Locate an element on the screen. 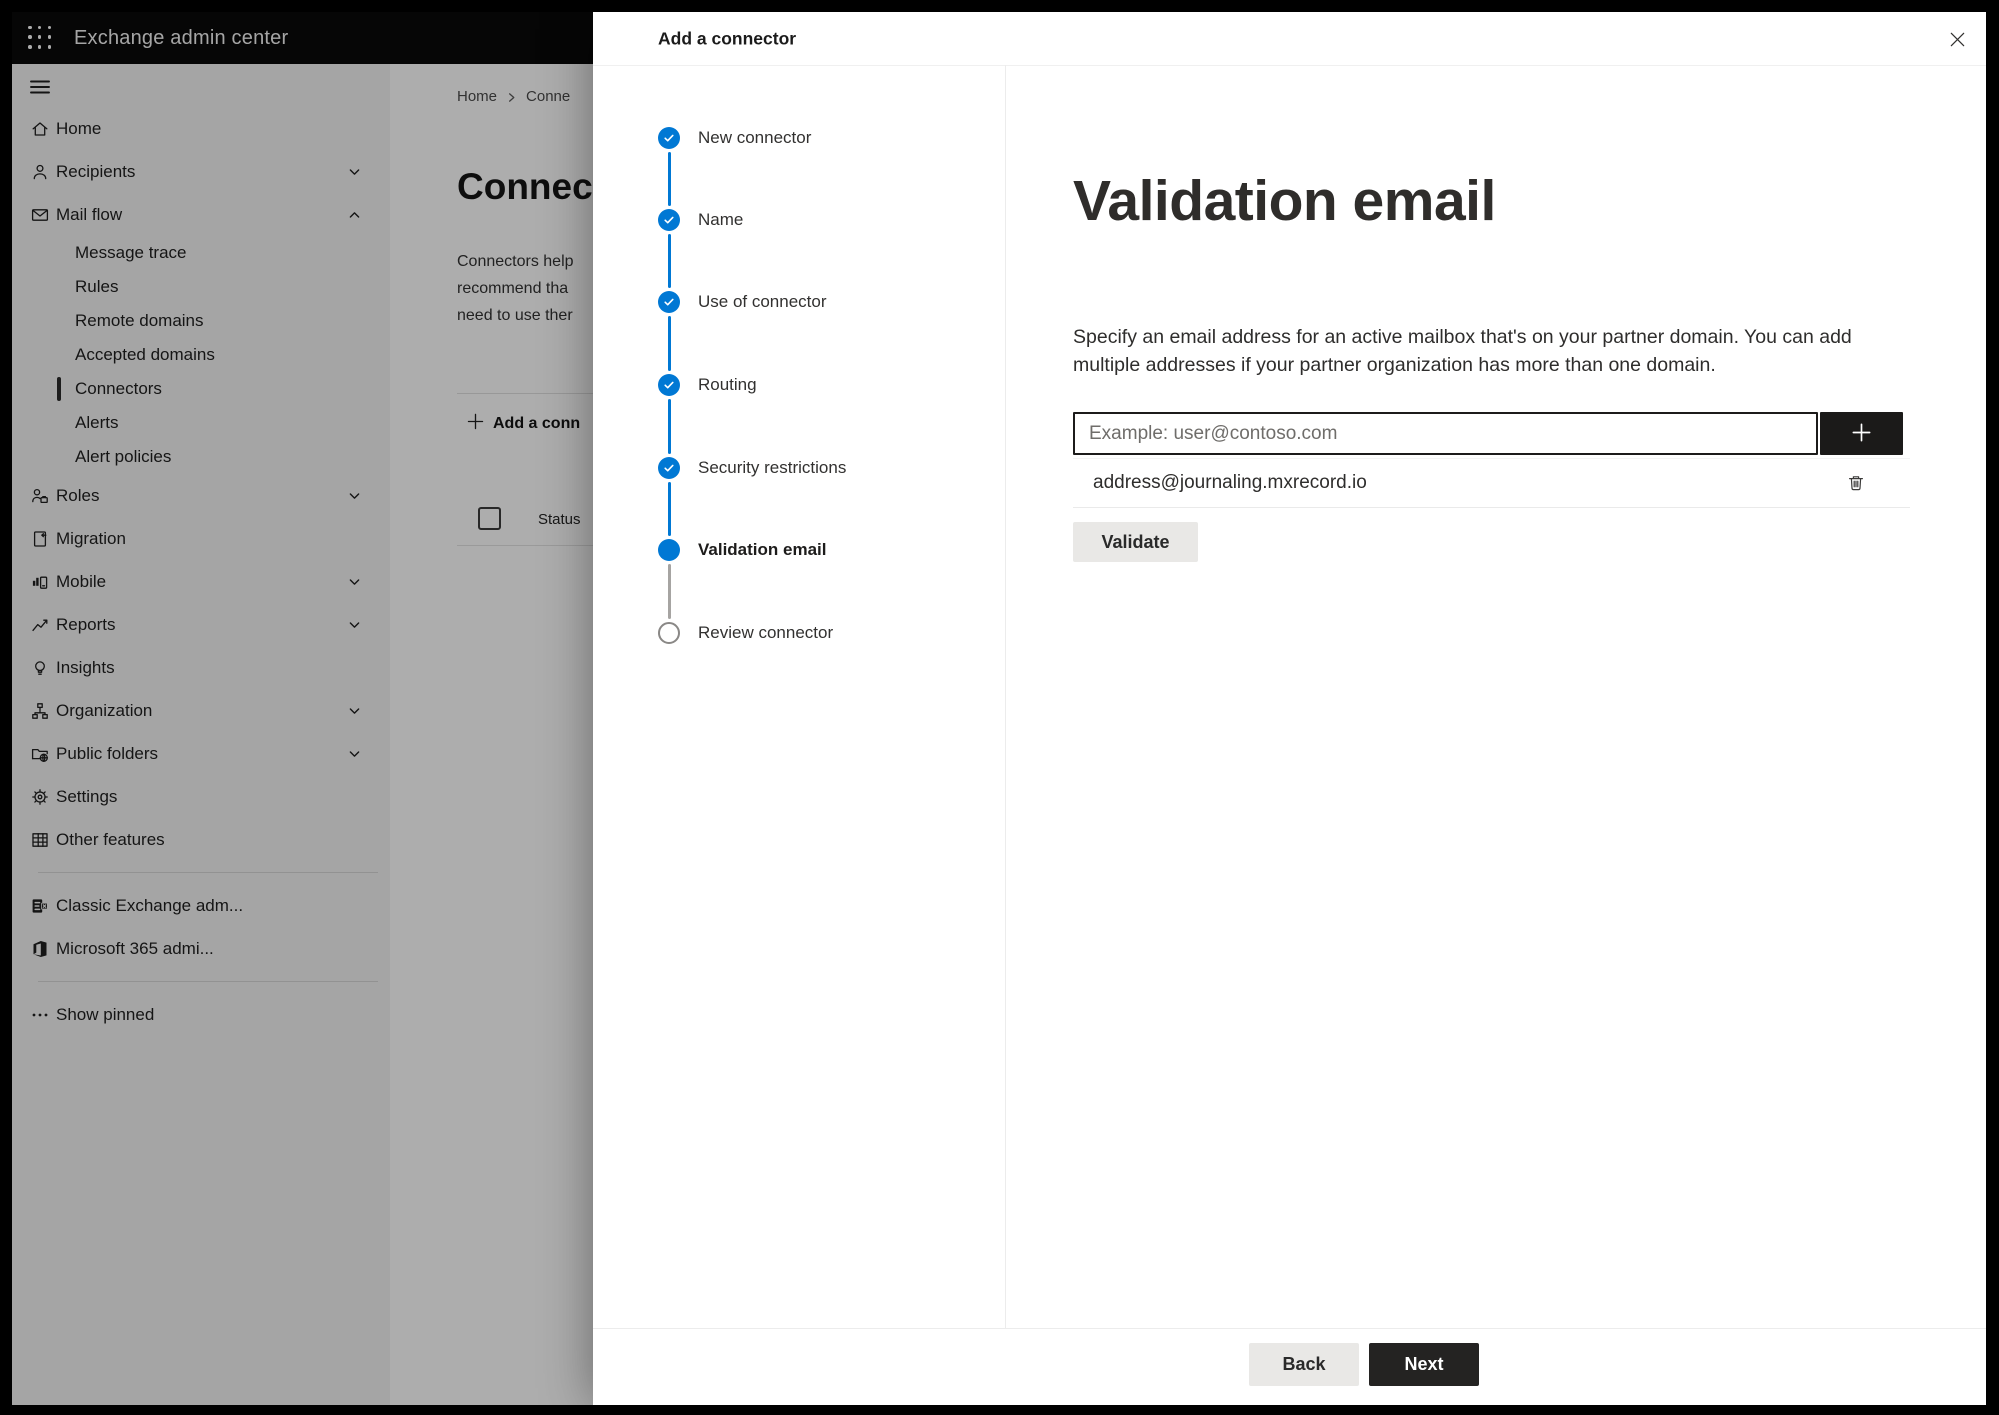  dialog-title: Add a connector is located at coordinates (727, 38).